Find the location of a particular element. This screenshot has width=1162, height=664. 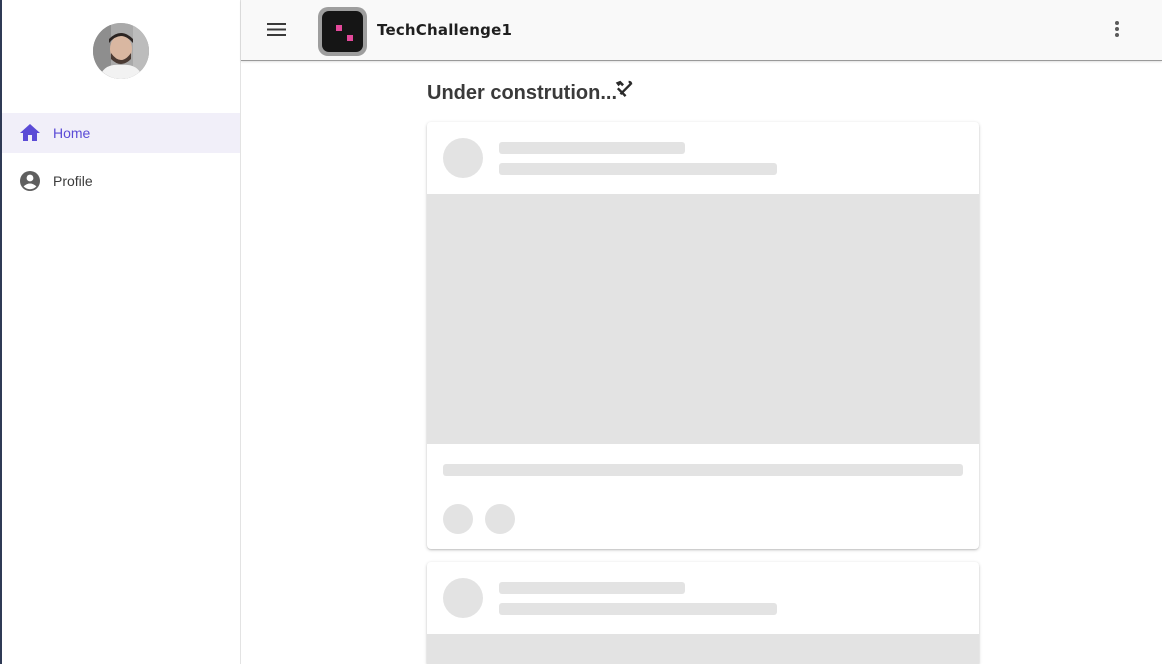

tools-icon is located at coordinates (624, 88).